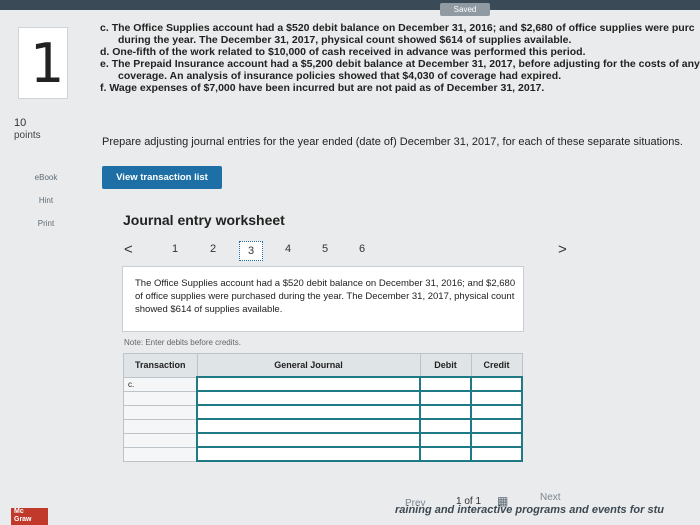 The height and width of the screenshot is (525, 700). I want to click on worksheet-pager: < 1 2 3 4 5 6 >, so click(350, 250).